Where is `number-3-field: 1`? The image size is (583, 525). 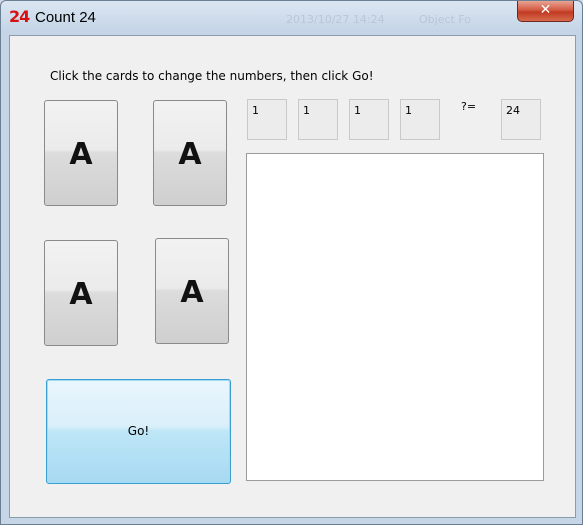 number-3-field: 1 is located at coordinates (369, 119).